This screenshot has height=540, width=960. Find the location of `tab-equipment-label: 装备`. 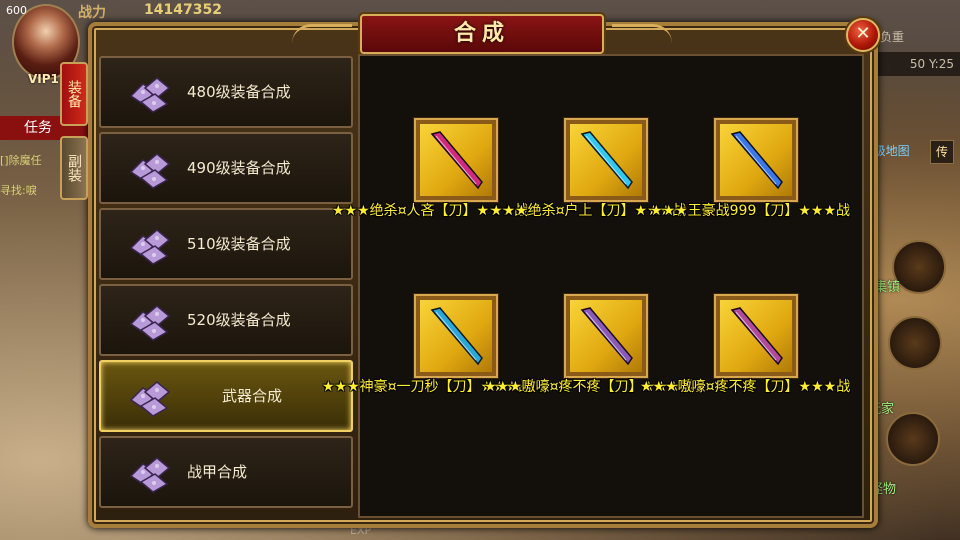

tab-equipment-label: 装备 is located at coordinates (74, 94).